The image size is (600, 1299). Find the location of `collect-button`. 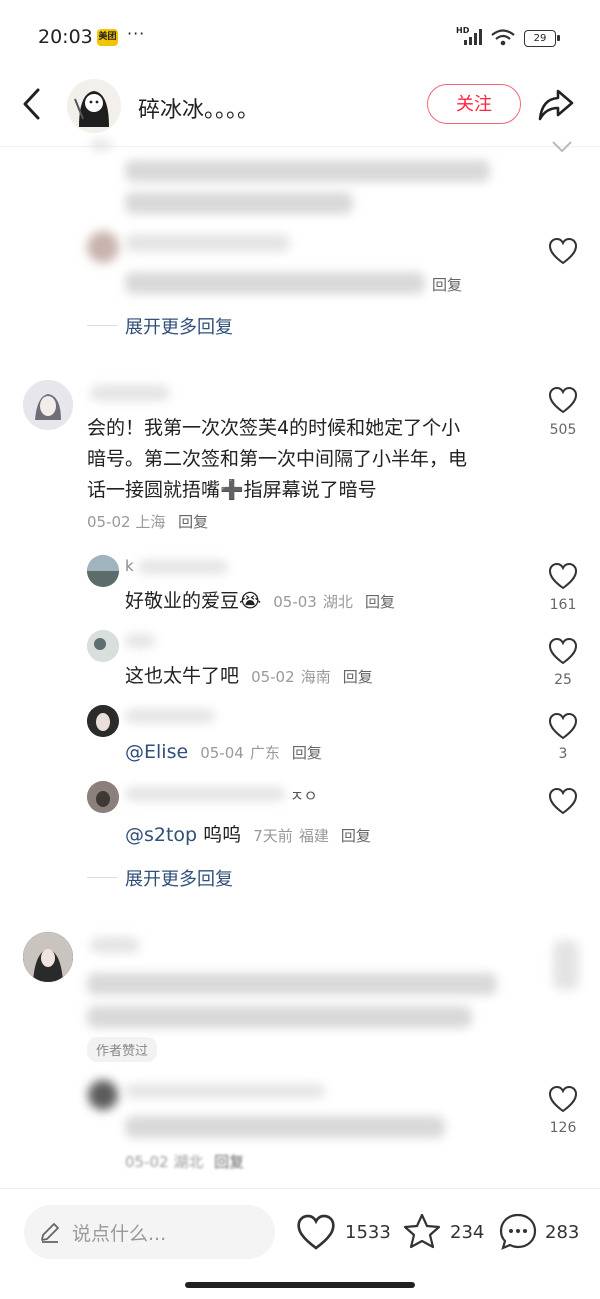

collect-button is located at coordinates (422, 1232).